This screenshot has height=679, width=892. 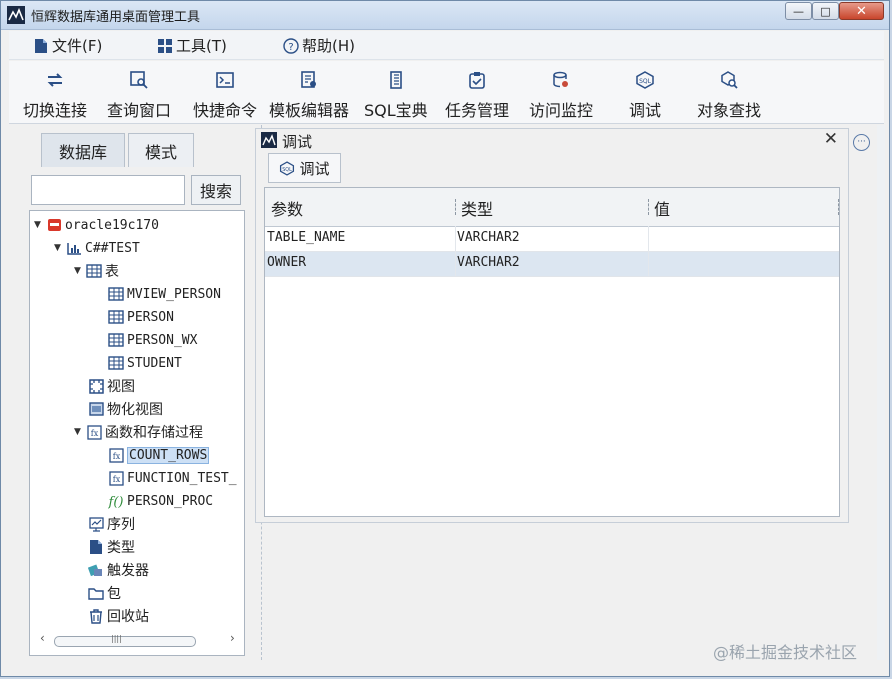 I want to click on shortcut-command-button: 快捷命令, so click(x=225, y=95).